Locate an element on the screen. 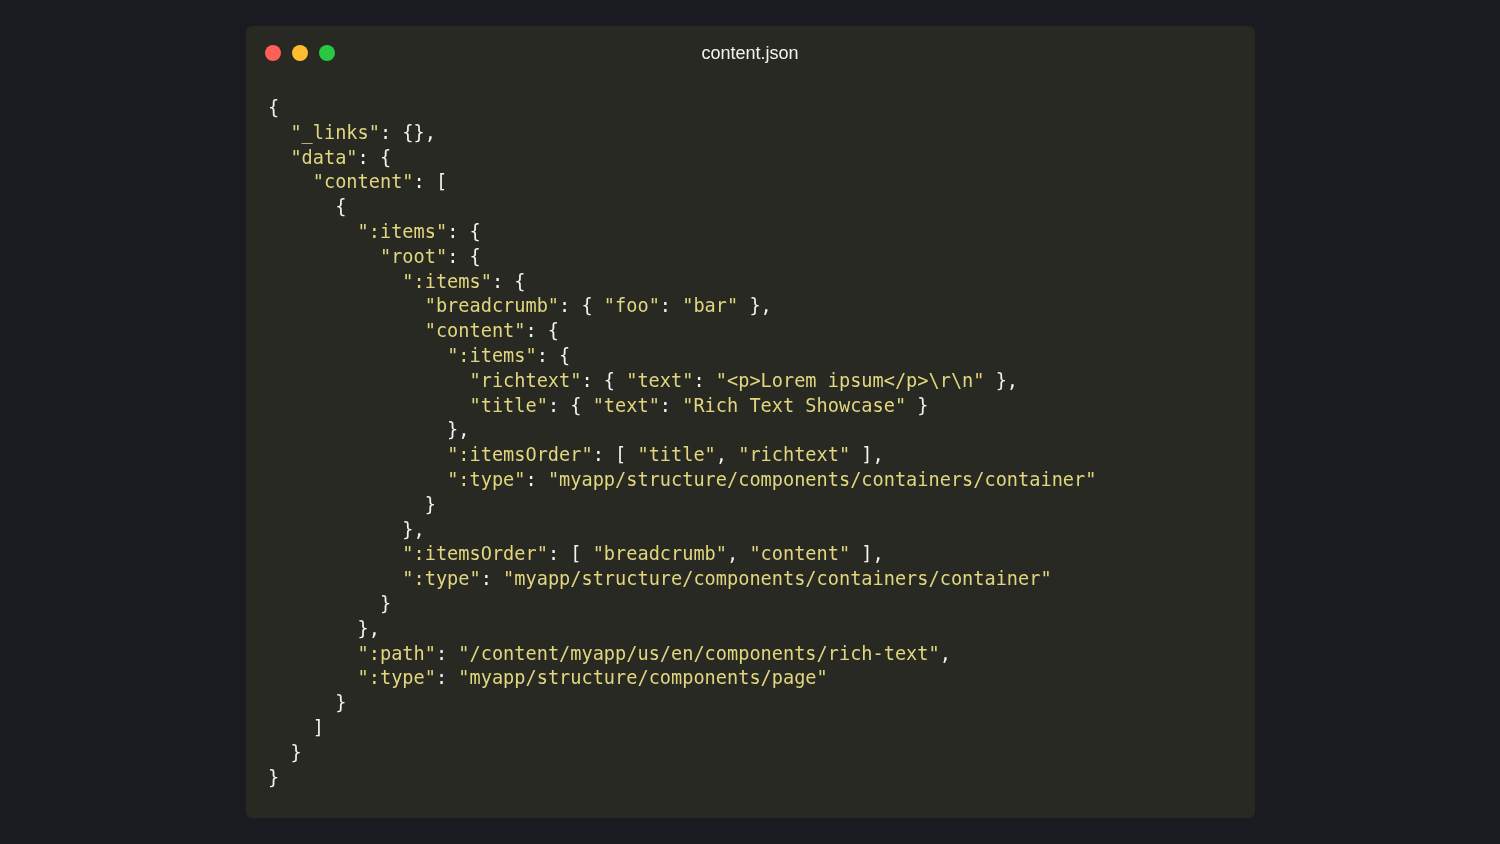 The width and height of the screenshot is (1500, 844). code-line: "_links": {}, is located at coordinates (362, 133).